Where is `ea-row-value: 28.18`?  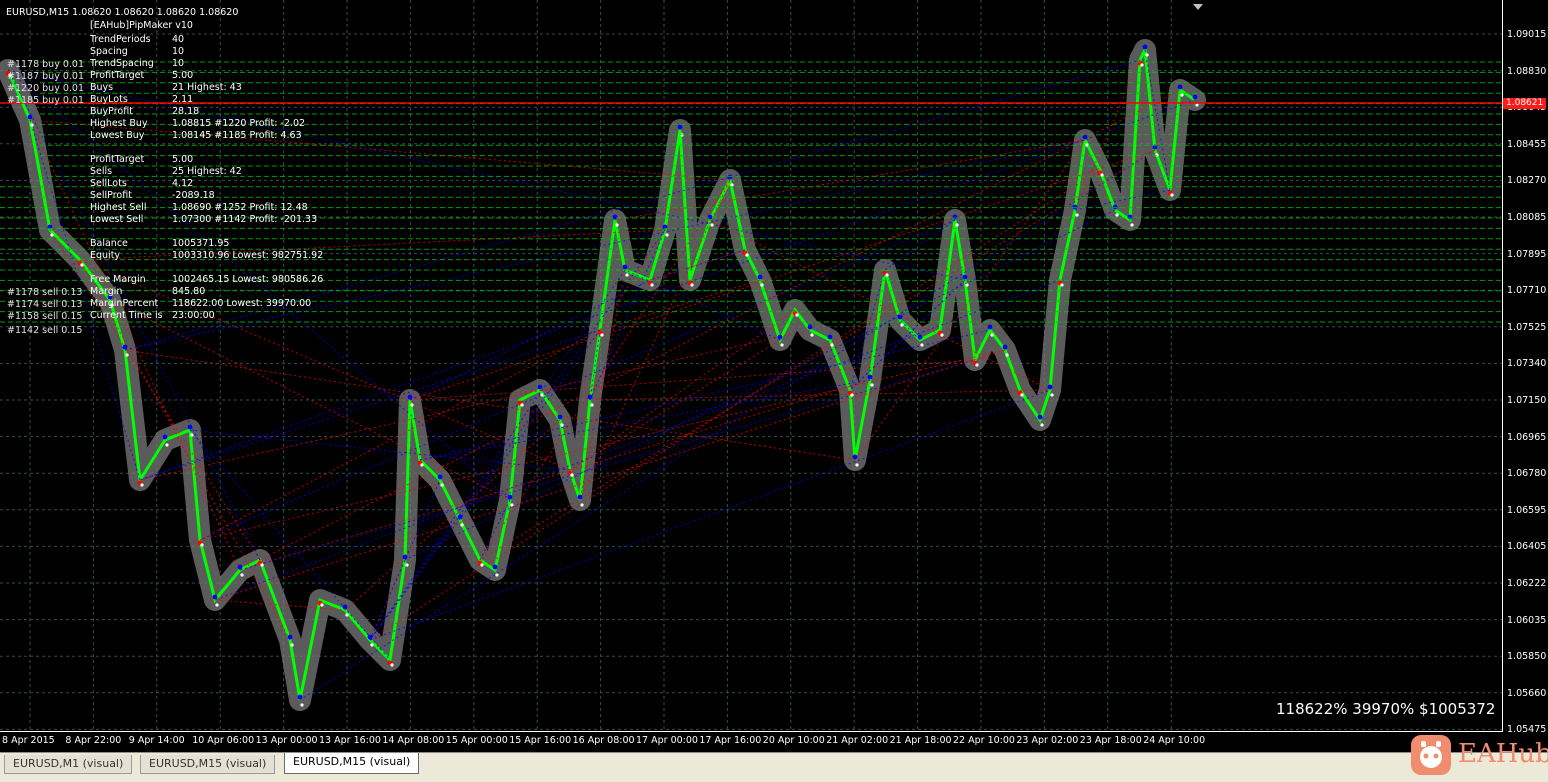
ea-row-value: 28.18 is located at coordinates (186, 111).